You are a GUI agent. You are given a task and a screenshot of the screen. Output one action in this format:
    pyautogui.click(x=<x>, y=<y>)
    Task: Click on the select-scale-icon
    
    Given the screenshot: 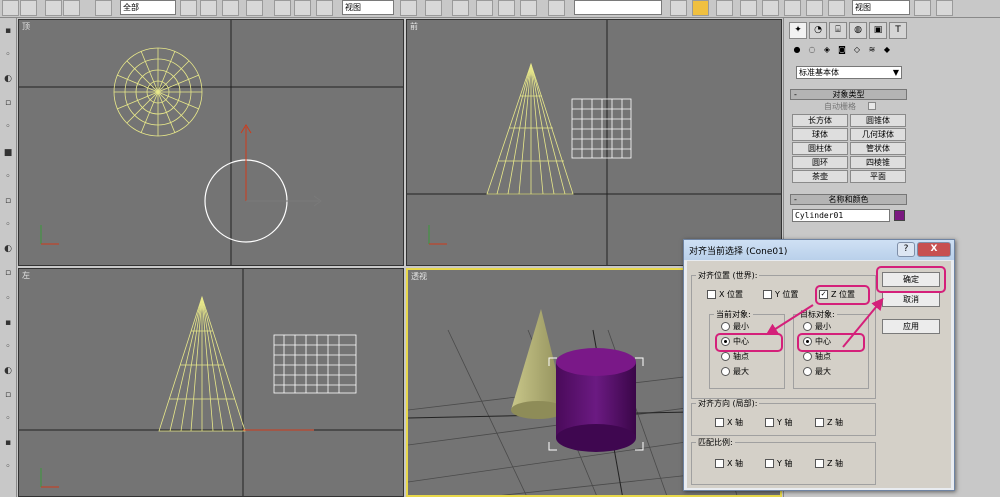 What is the action you would take?
    pyautogui.click(x=324, y=8)
    